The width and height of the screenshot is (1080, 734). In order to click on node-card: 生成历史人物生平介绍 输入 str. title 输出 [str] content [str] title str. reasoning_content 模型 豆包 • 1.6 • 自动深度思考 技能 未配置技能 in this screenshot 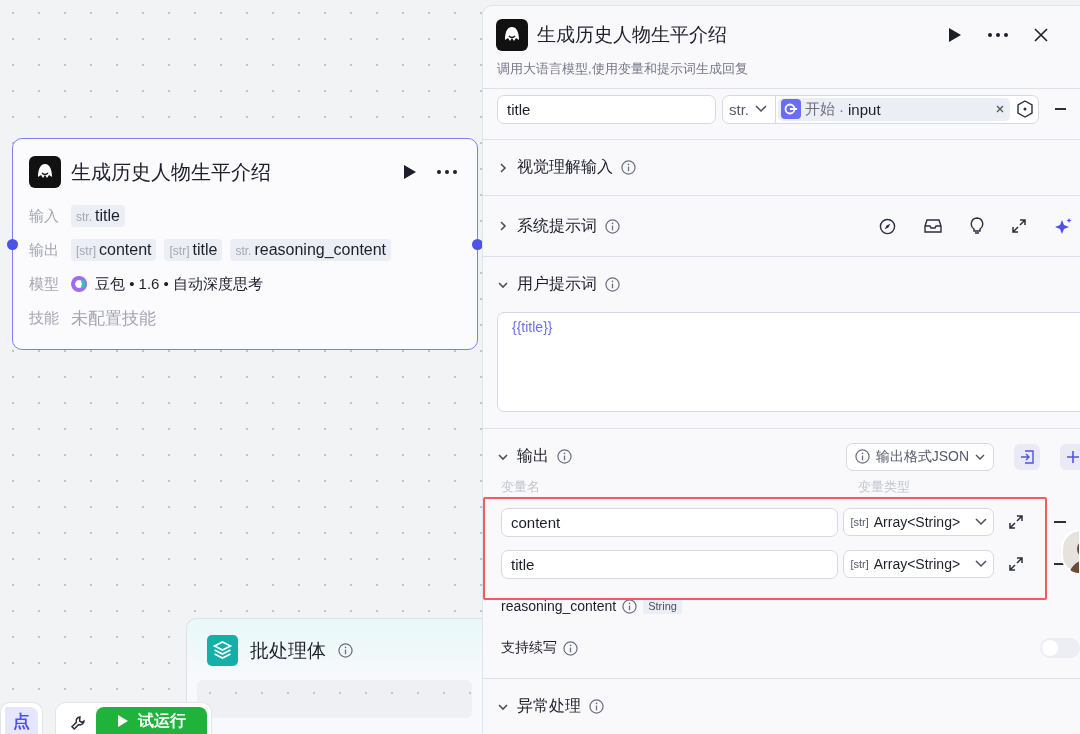, I will do `click(245, 244)`.